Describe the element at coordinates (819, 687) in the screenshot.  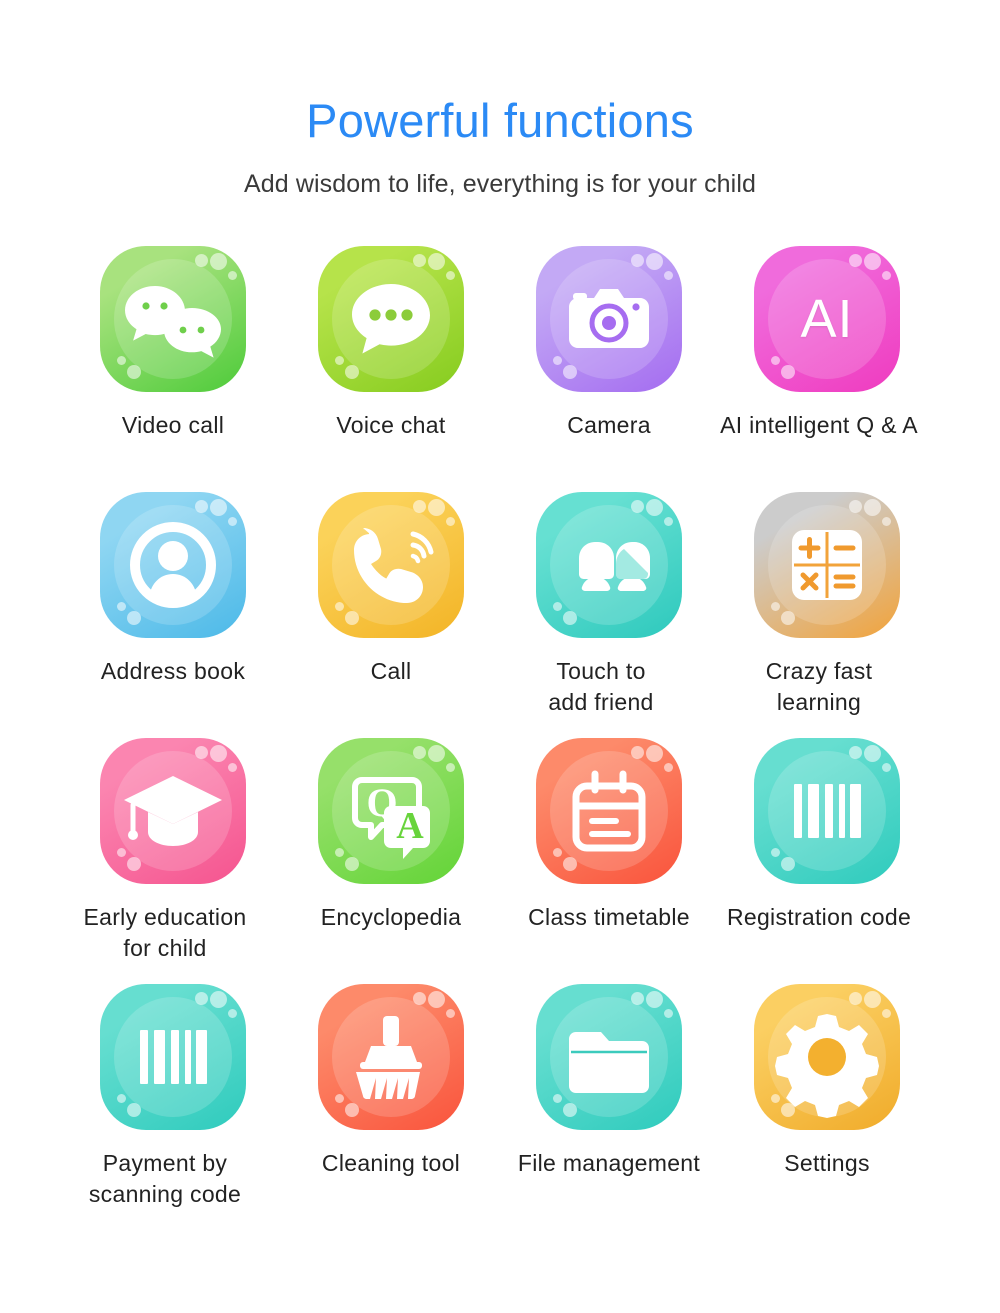
I see `feature-label: Crazy fast learning` at that location.